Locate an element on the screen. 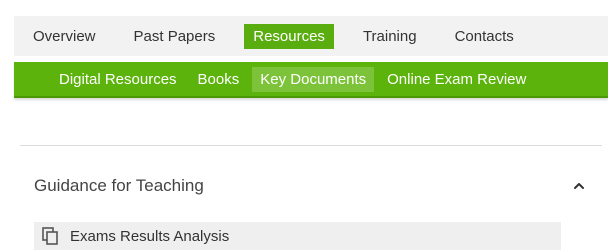 This screenshot has height=250, width=608. section-divider is located at coordinates (311, 145).